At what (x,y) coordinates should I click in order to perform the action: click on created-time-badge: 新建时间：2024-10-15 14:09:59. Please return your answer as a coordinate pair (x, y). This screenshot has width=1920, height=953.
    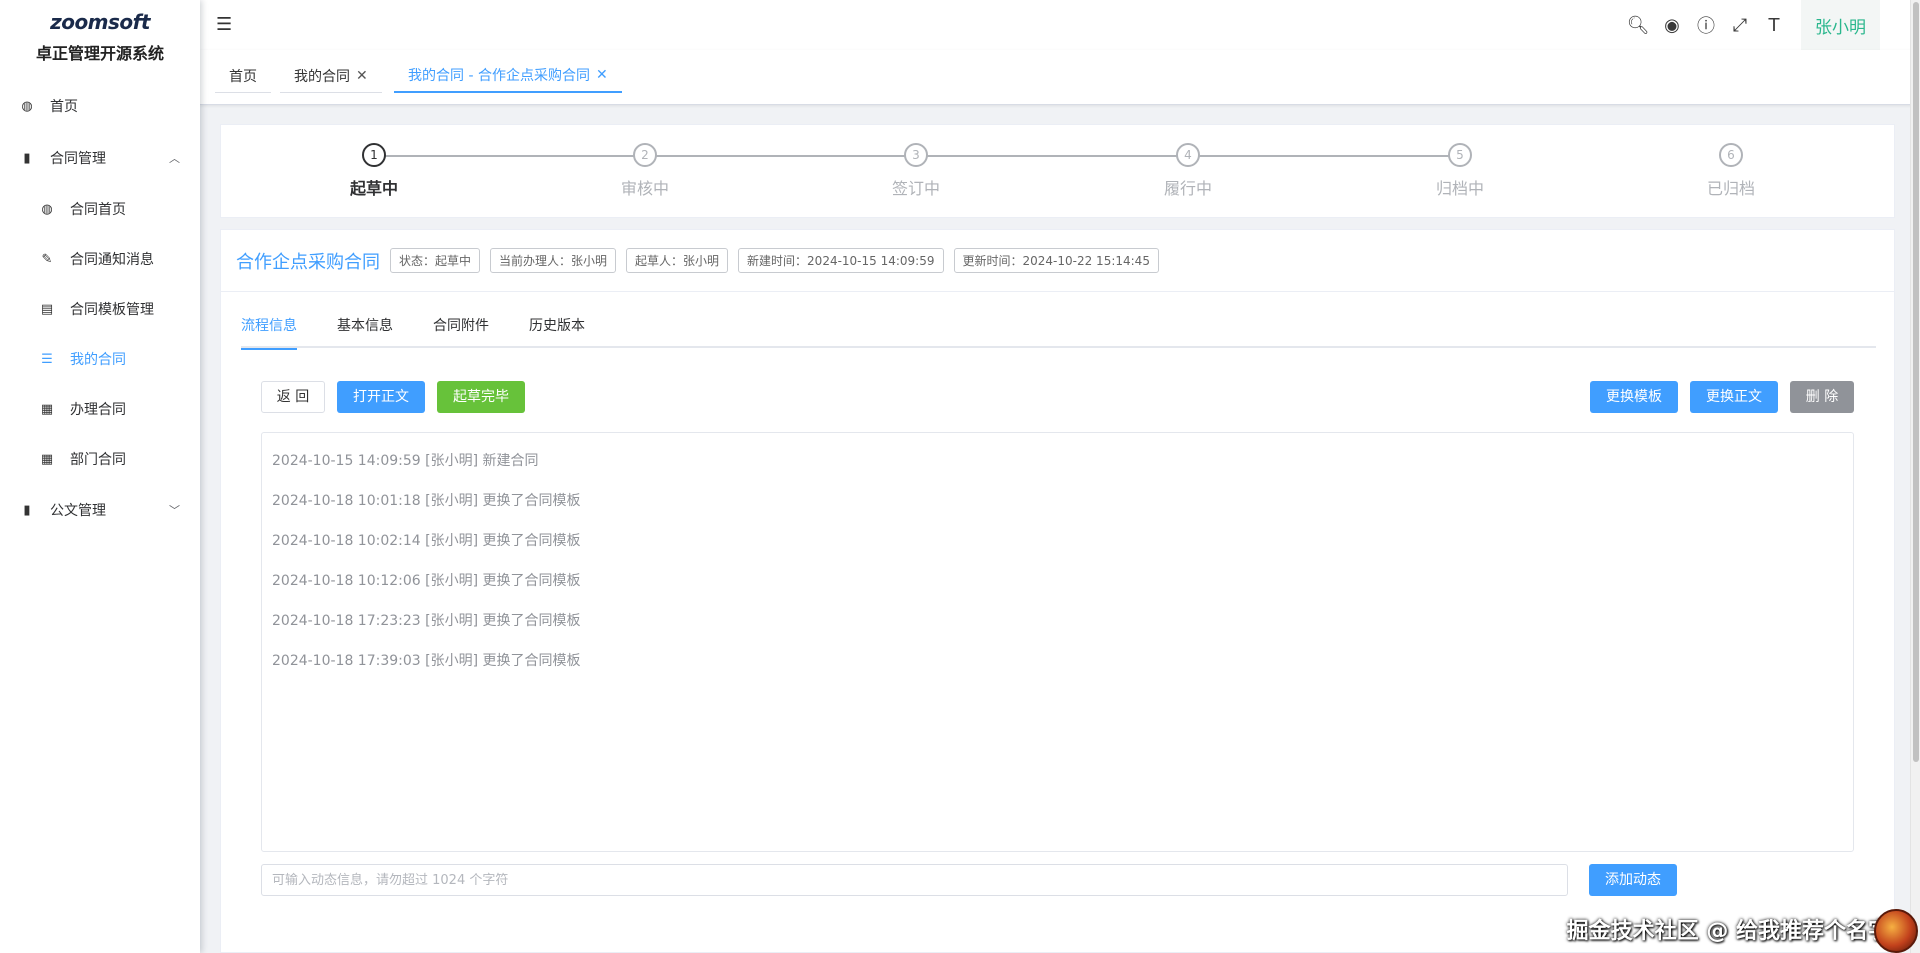
    Looking at the image, I should click on (841, 260).